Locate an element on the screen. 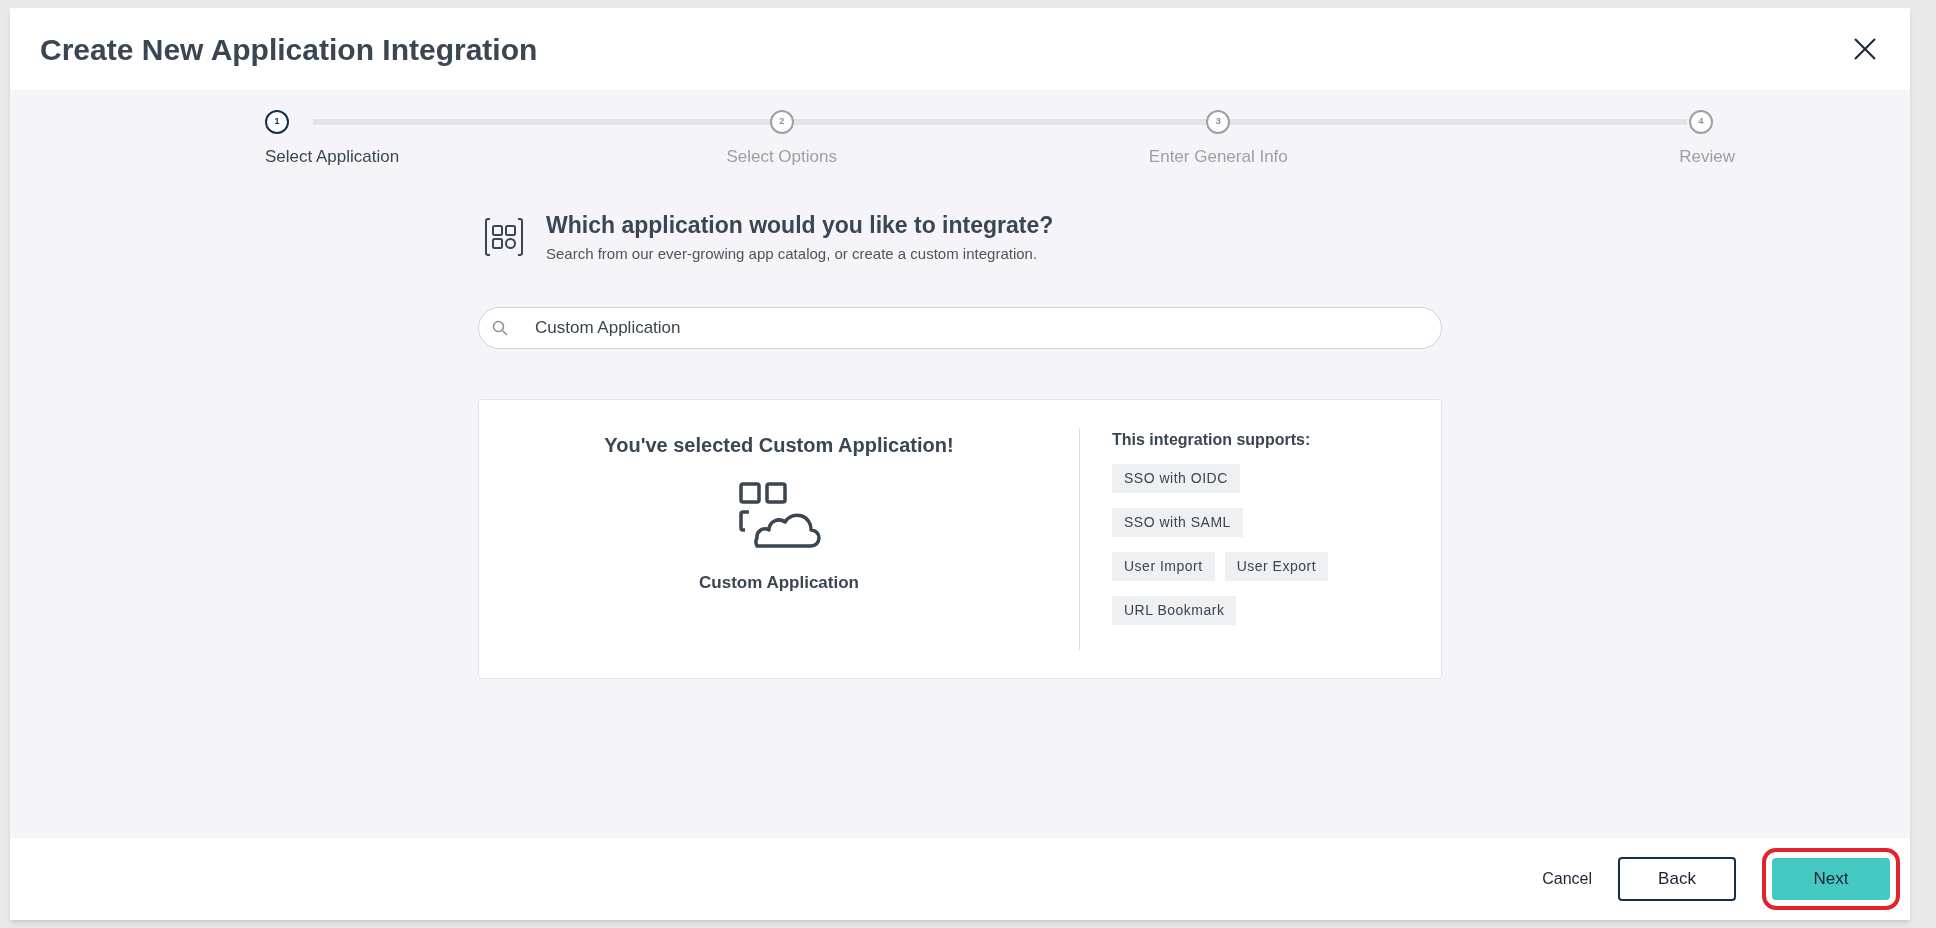 This screenshot has width=1936, height=928. feature-tag: SSO with SAML is located at coordinates (1177, 522).